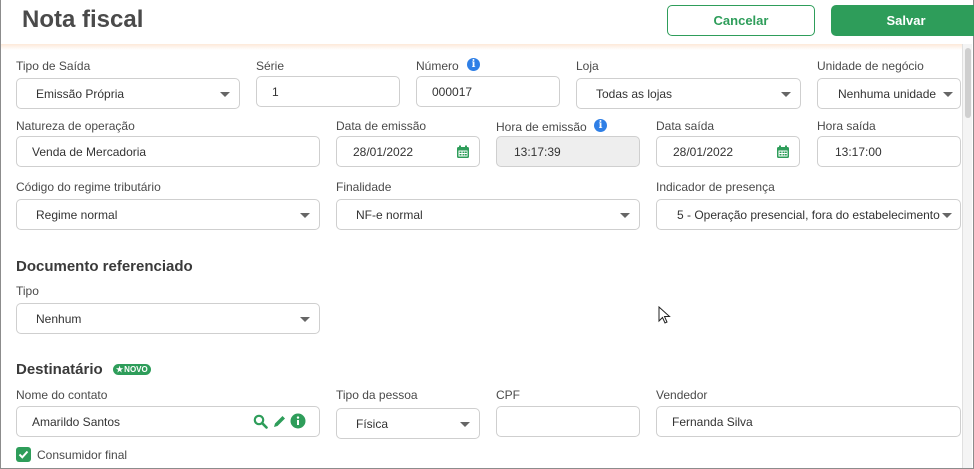 The image size is (974, 469). Describe the element at coordinates (270, 66) in the screenshot. I see `serie-label: Série` at that location.